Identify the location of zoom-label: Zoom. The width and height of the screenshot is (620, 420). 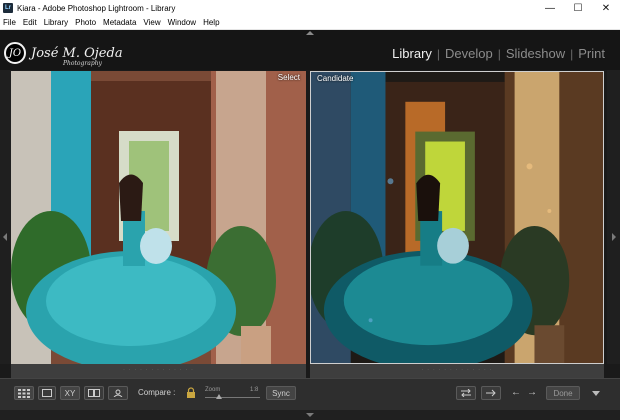
(213, 390).